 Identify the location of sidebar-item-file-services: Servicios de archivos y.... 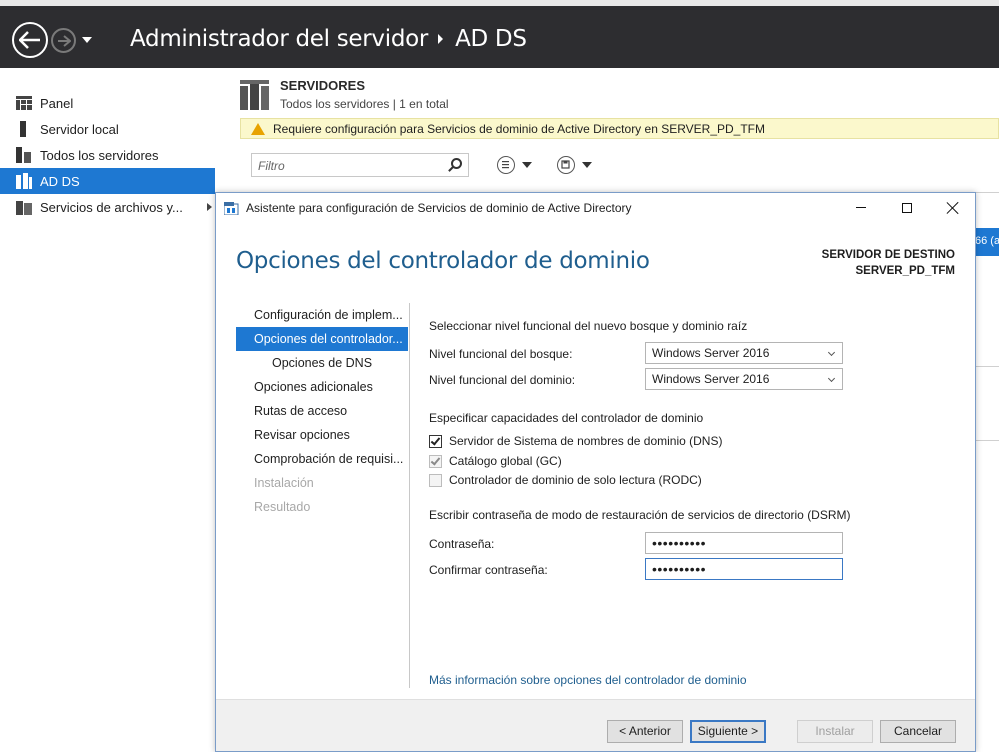
(107, 207).